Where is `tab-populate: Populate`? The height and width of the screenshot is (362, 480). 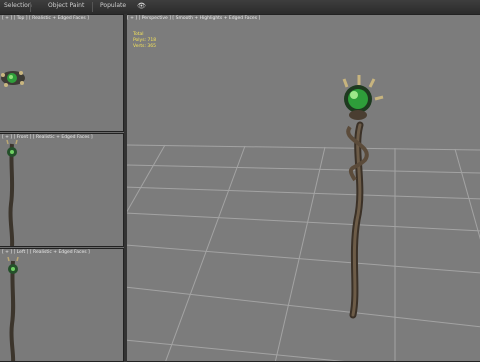
tab-populate: Populate is located at coordinates (113, 5).